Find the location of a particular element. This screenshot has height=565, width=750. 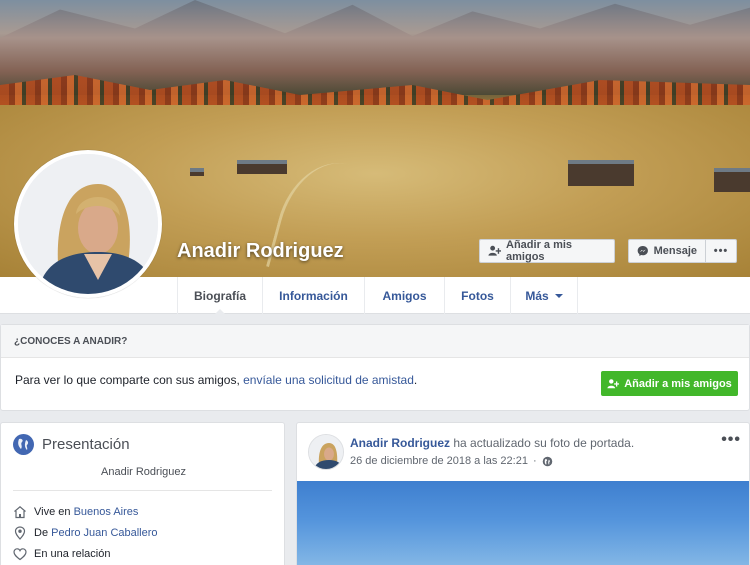

add-friend-green-button: Añadir a mis amigos is located at coordinates (669, 383).